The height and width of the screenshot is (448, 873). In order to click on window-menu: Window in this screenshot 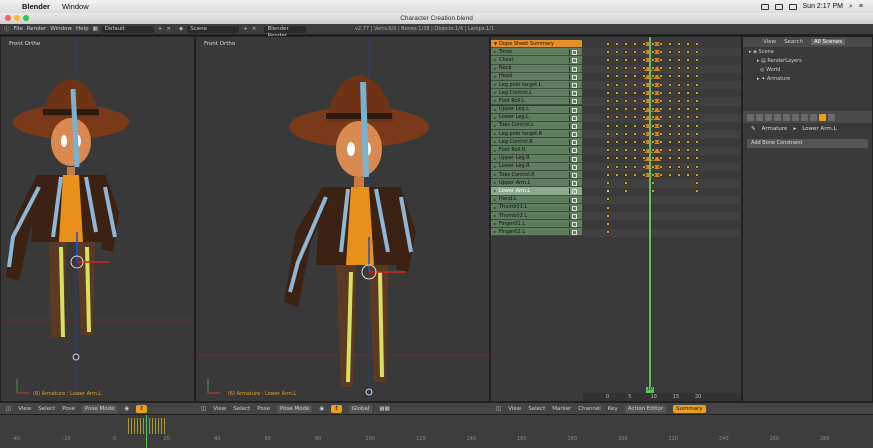, I will do `click(75, 6)`.